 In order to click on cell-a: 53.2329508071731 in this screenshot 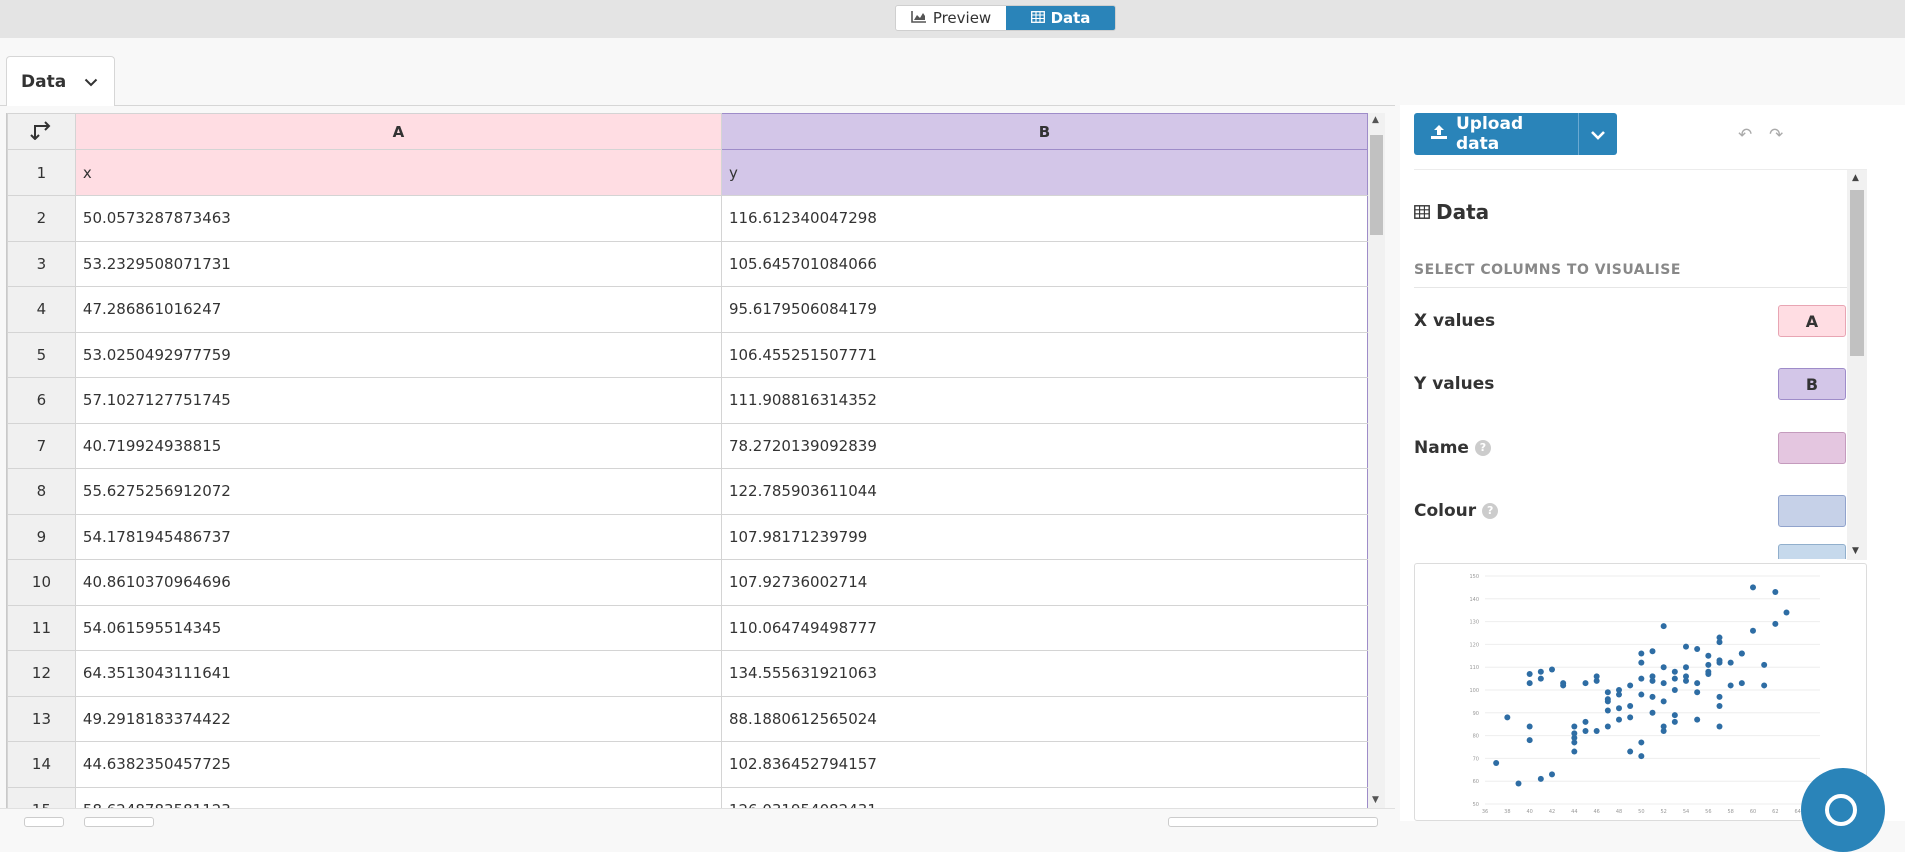, I will do `click(398, 263)`.